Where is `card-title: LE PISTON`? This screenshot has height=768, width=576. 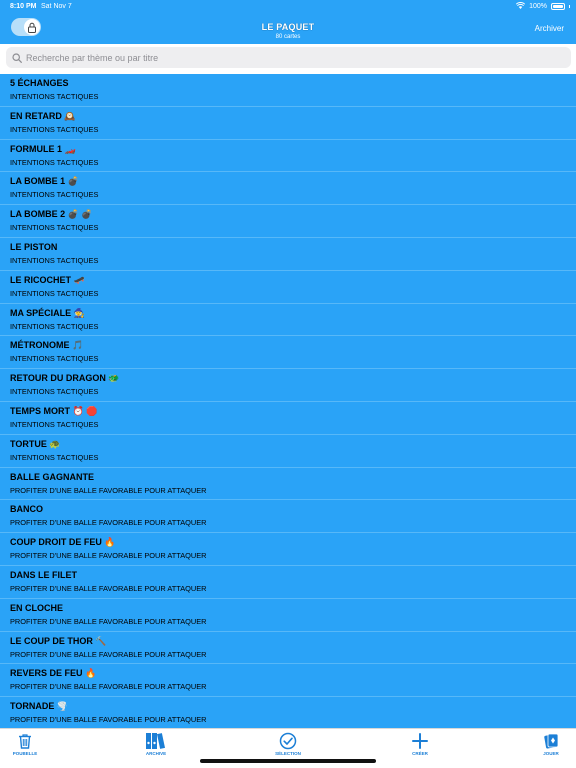
card-title: LE PISTON is located at coordinates (34, 246).